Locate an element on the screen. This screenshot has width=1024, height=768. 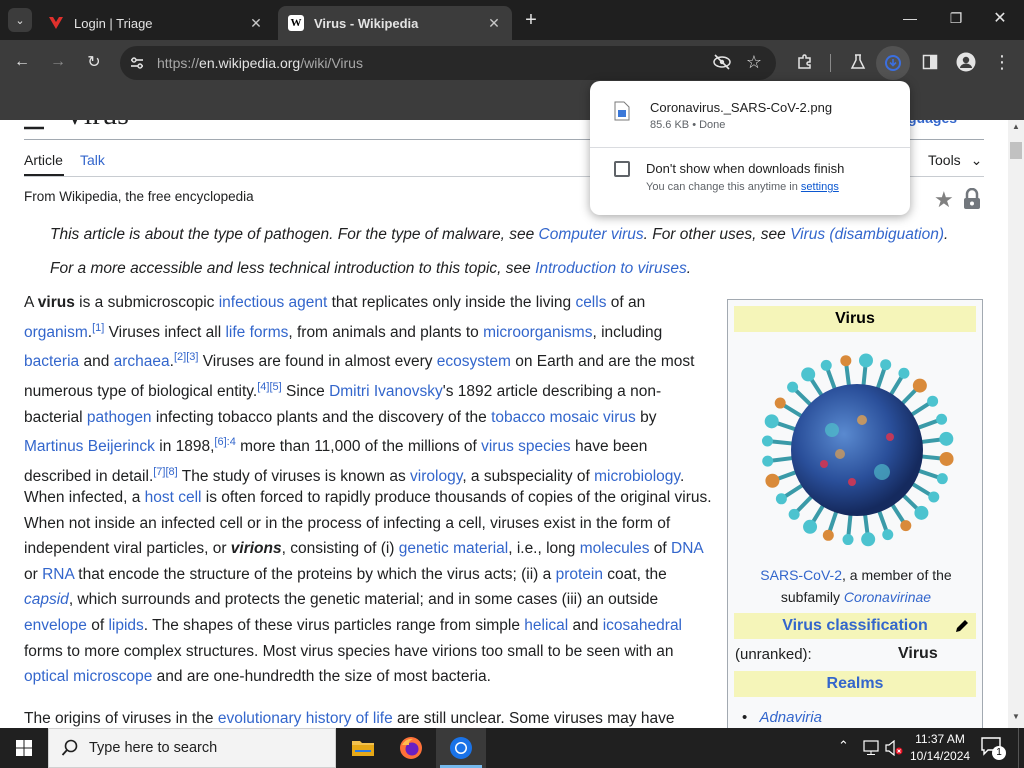
link-coronavirinae: Coronavirinae is located at coordinates (887, 597).